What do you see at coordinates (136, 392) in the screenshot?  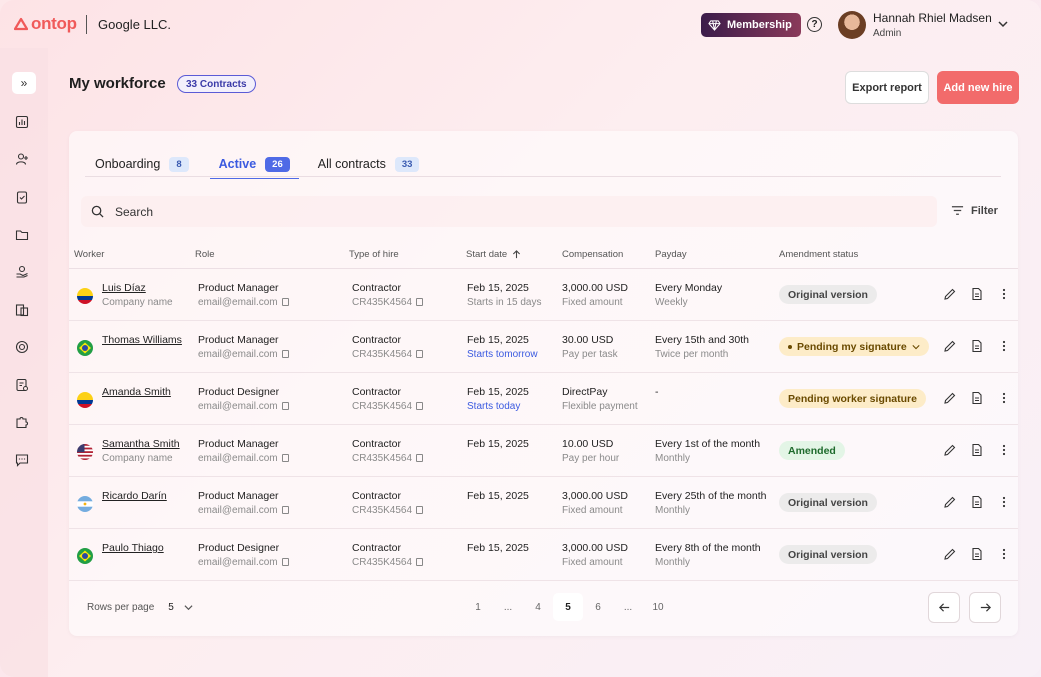 I see `worker-name-link: Amanda Smith` at bounding box center [136, 392].